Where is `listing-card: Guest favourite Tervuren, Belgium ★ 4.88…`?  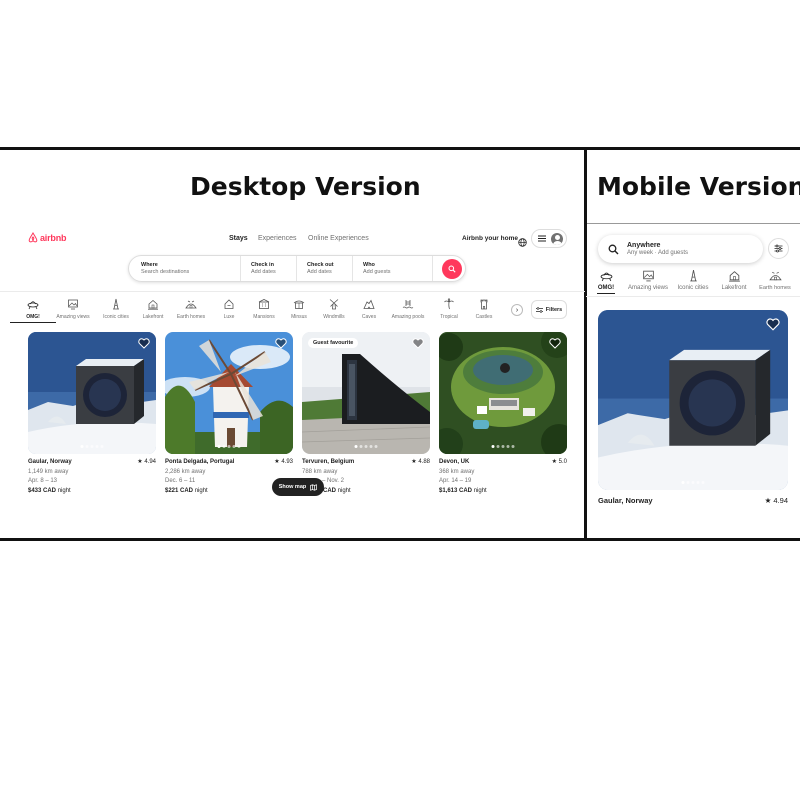 listing-card: Guest favourite Tervuren, Belgium ★ 4.88… is located at coordinates (366, 414).